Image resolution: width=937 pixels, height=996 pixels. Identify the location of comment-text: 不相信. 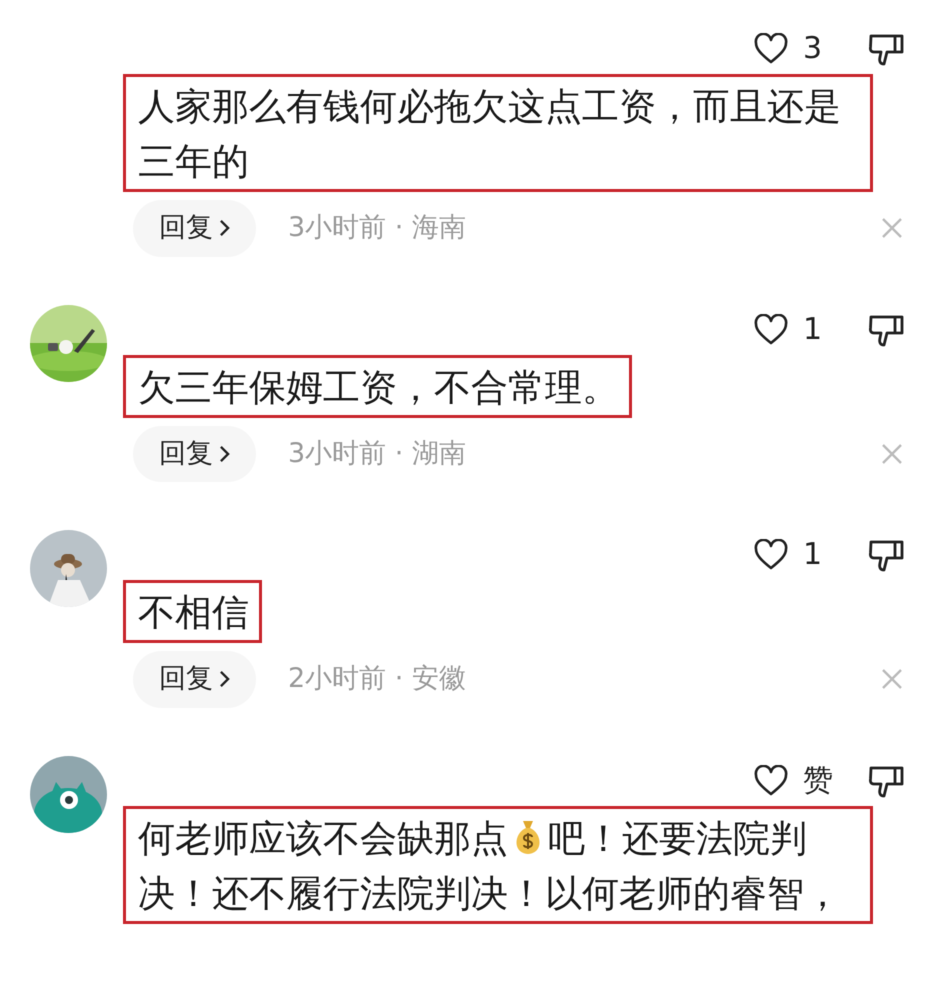
(193, 612).